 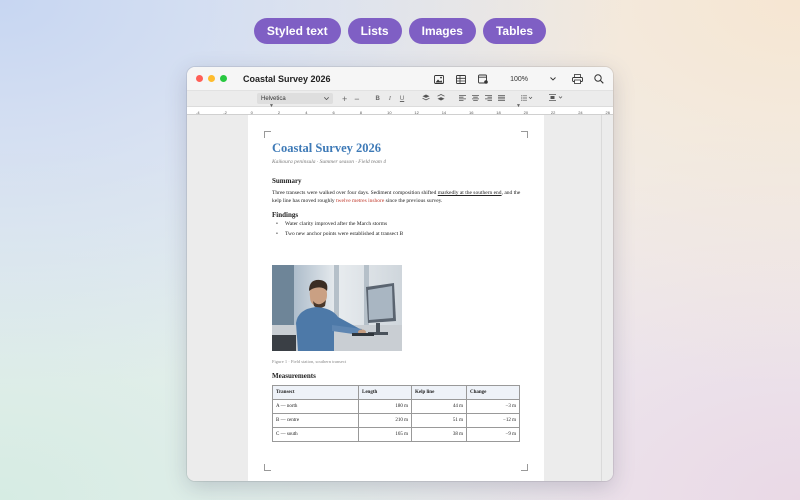 I want to click on table-header-cell: Transect, so click(x=315, y=392).